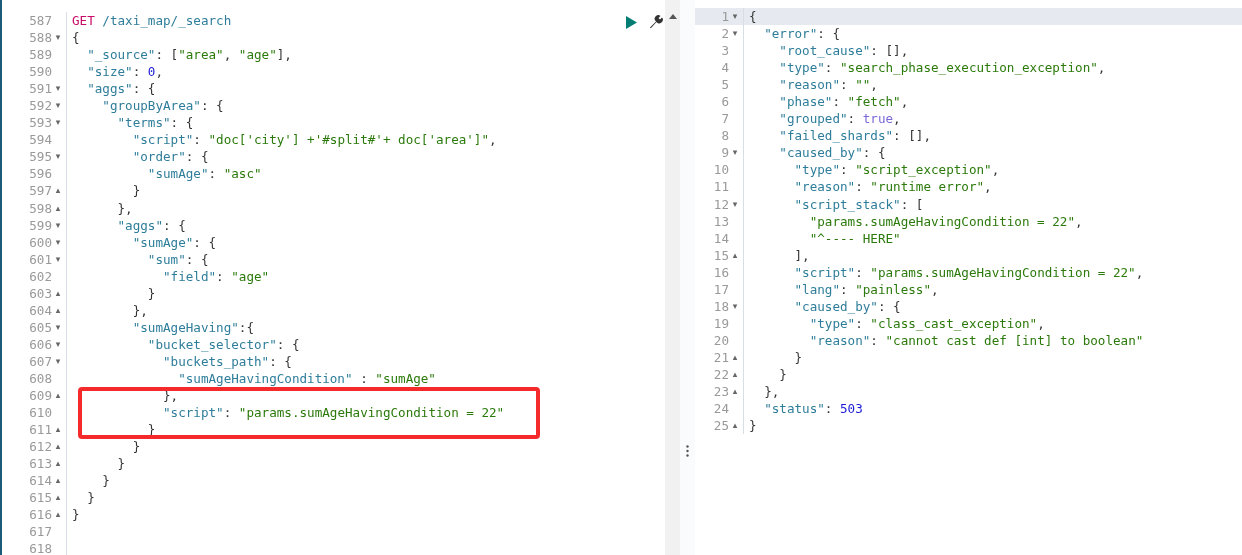 The height and width of the screenshot is (555, 1242). I want to click on code-line: "type": "search_phase_execution_exception",, so click(942, 68).